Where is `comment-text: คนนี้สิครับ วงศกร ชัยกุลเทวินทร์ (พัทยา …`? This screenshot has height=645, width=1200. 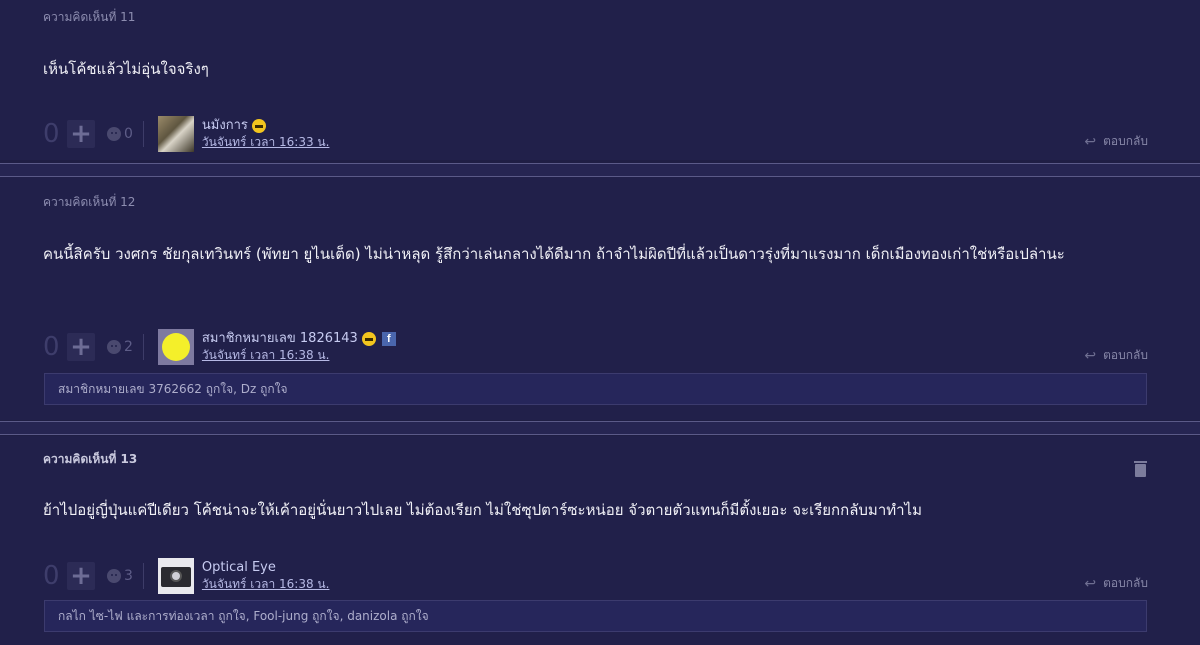
comment-text: คนนี้สิครับ วงศกร ชัยกุลเทวินทร์ (พัทยา … is located at coordinates (554, 254).